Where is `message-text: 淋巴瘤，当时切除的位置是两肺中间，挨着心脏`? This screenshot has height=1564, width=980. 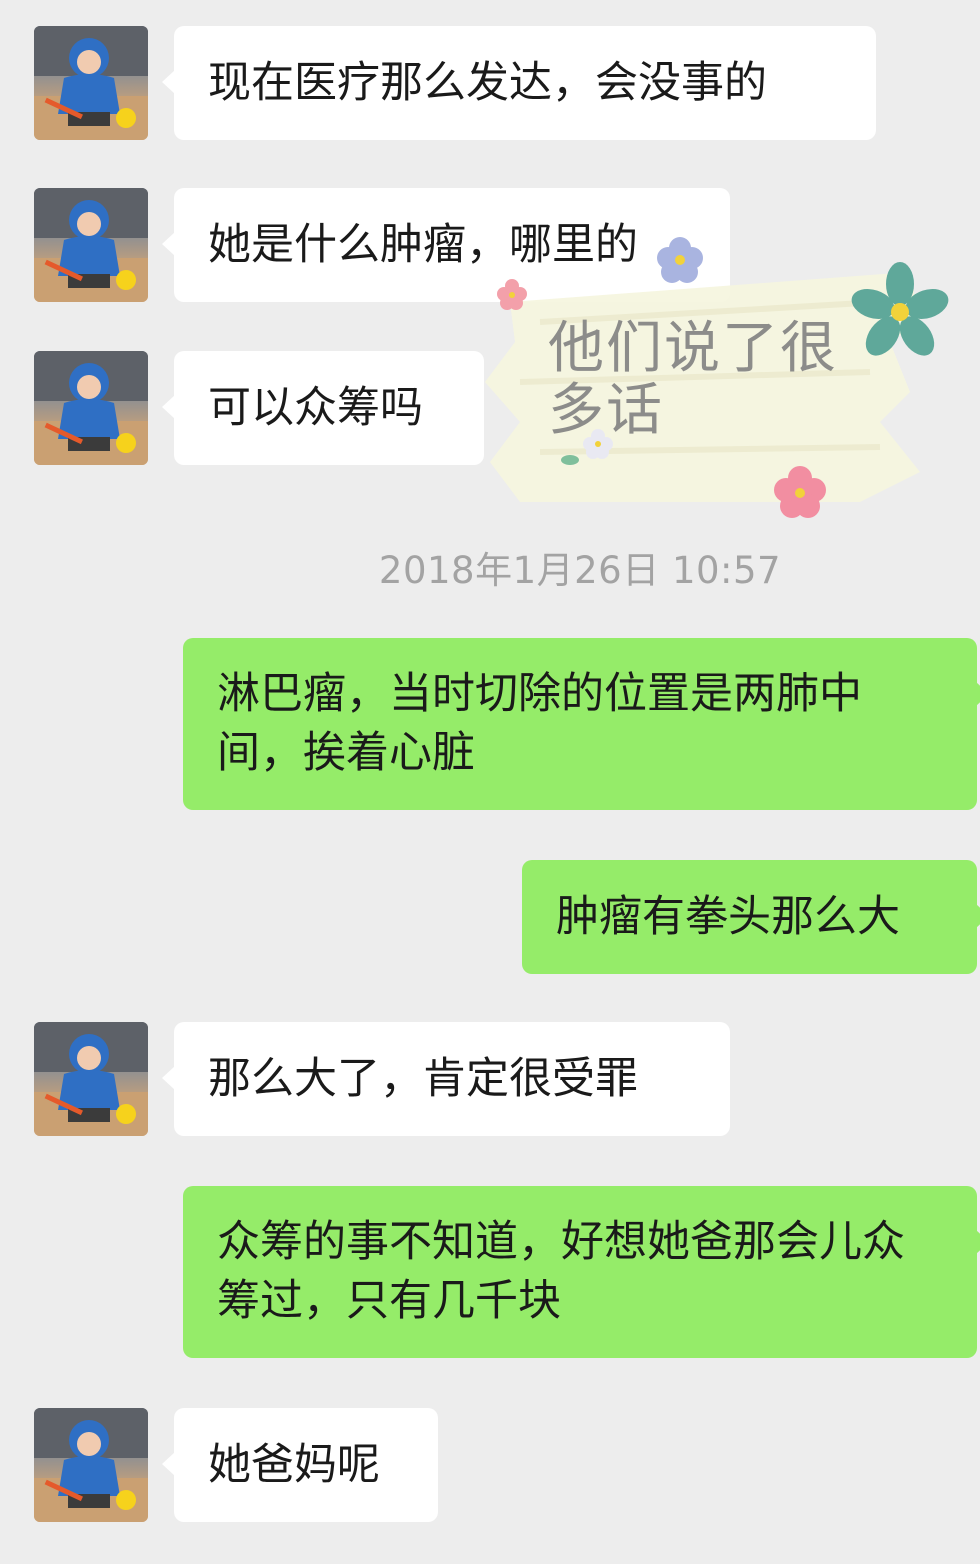 message-text: 淋巴瘤，当时切除的位置是两肺中间，挨着心脏 is located at coordinates (539, 723).